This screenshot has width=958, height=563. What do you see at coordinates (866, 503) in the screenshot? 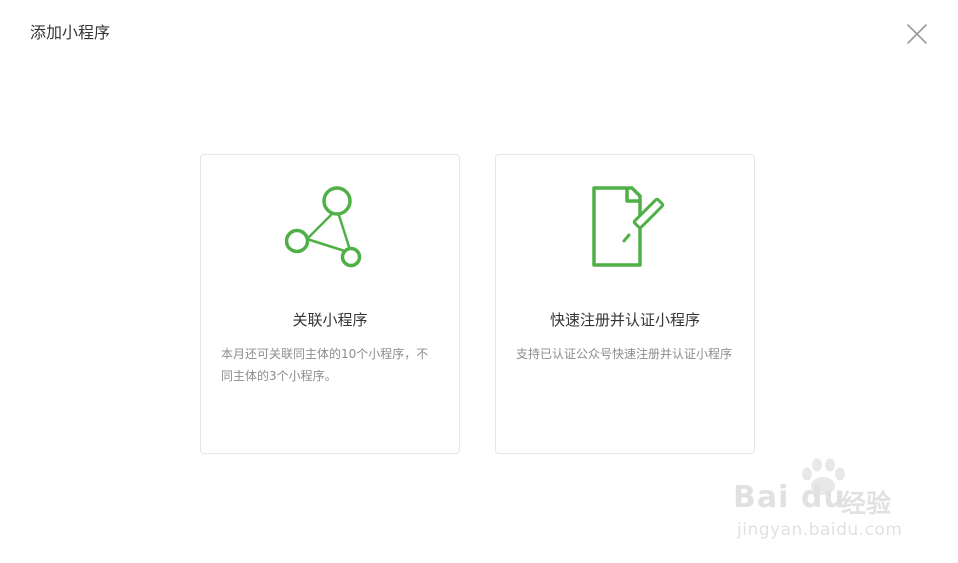
I see `watermark-brand-cn: 经验` at bounding box center [866, 503].